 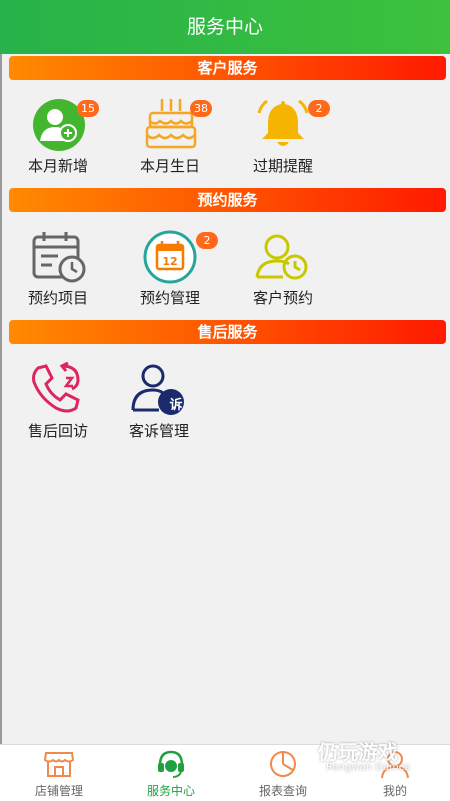 I want to click on callback-phone-icon, so click(x=58, y=389).